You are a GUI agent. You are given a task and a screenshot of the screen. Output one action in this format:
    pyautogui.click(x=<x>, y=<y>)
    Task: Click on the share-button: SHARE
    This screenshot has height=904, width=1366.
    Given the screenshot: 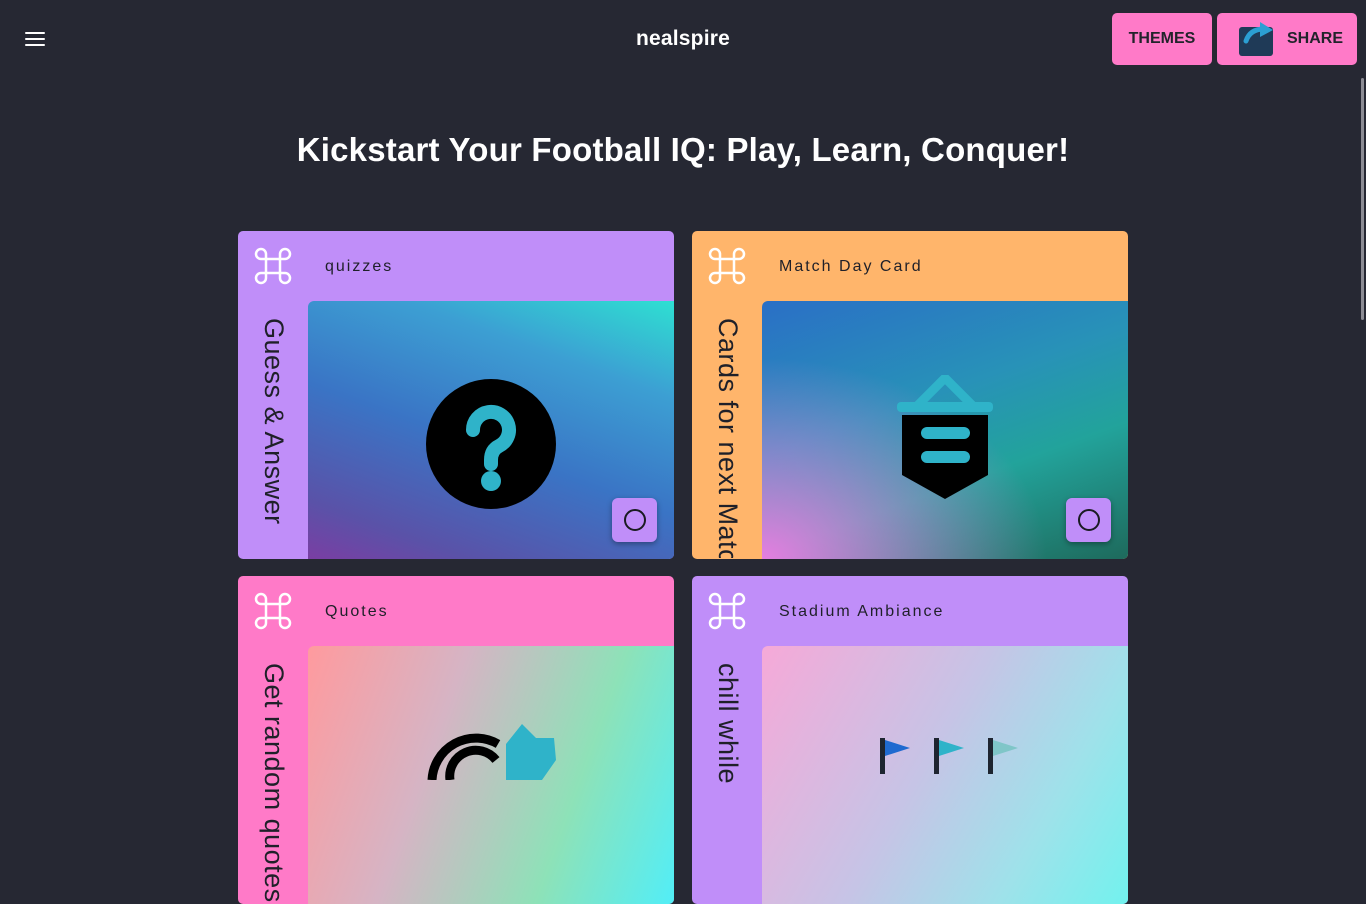 What is the action you would take?
    pyautogui.click(x=1287, y=39)
    